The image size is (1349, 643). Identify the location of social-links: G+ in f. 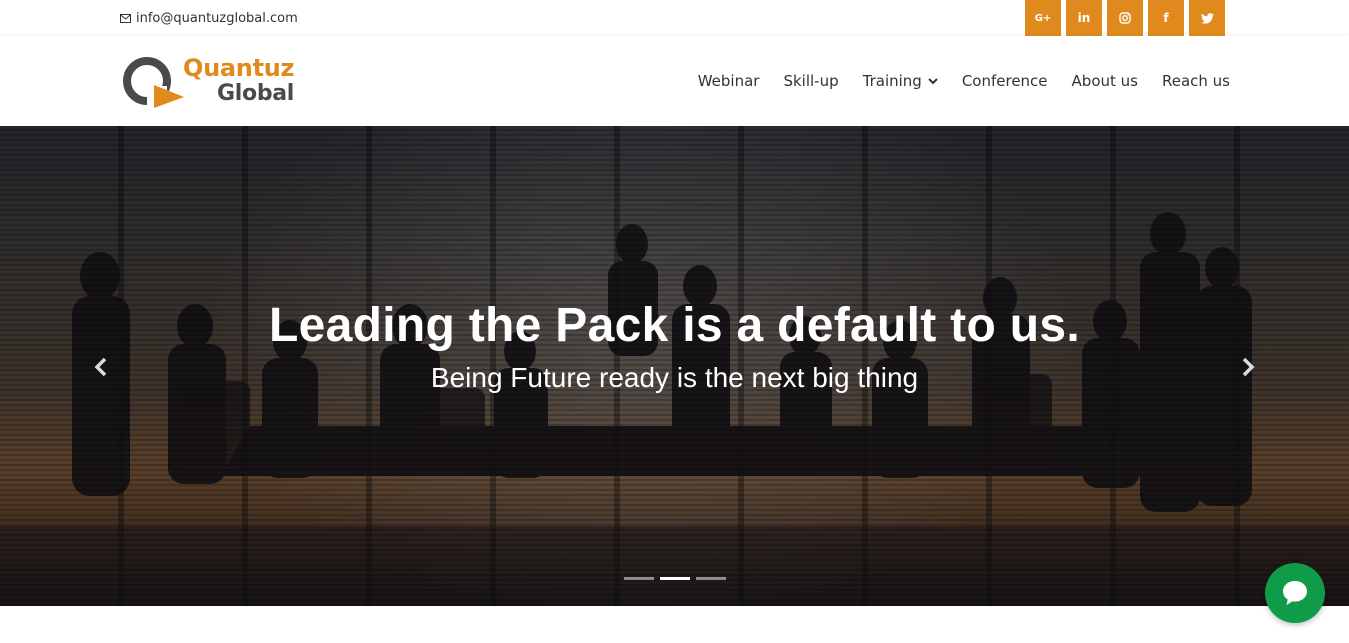
(1125, 18).